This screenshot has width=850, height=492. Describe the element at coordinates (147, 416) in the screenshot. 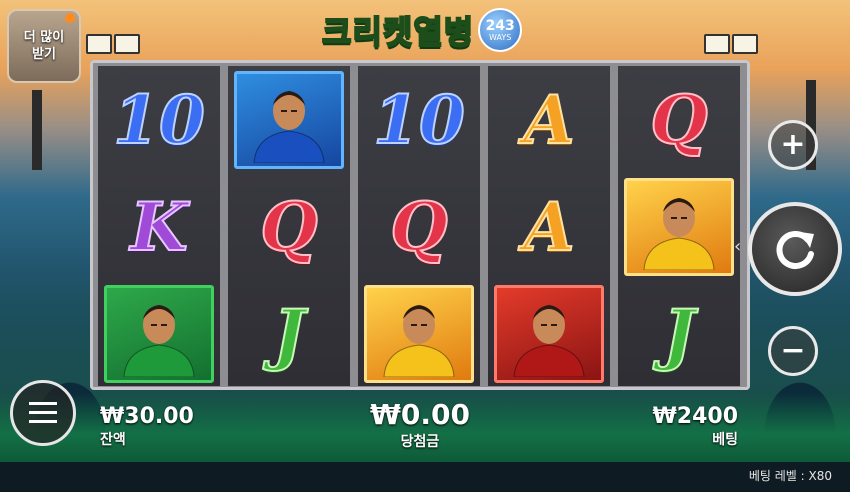

I see `balance-value: ₩30.00` at that location.